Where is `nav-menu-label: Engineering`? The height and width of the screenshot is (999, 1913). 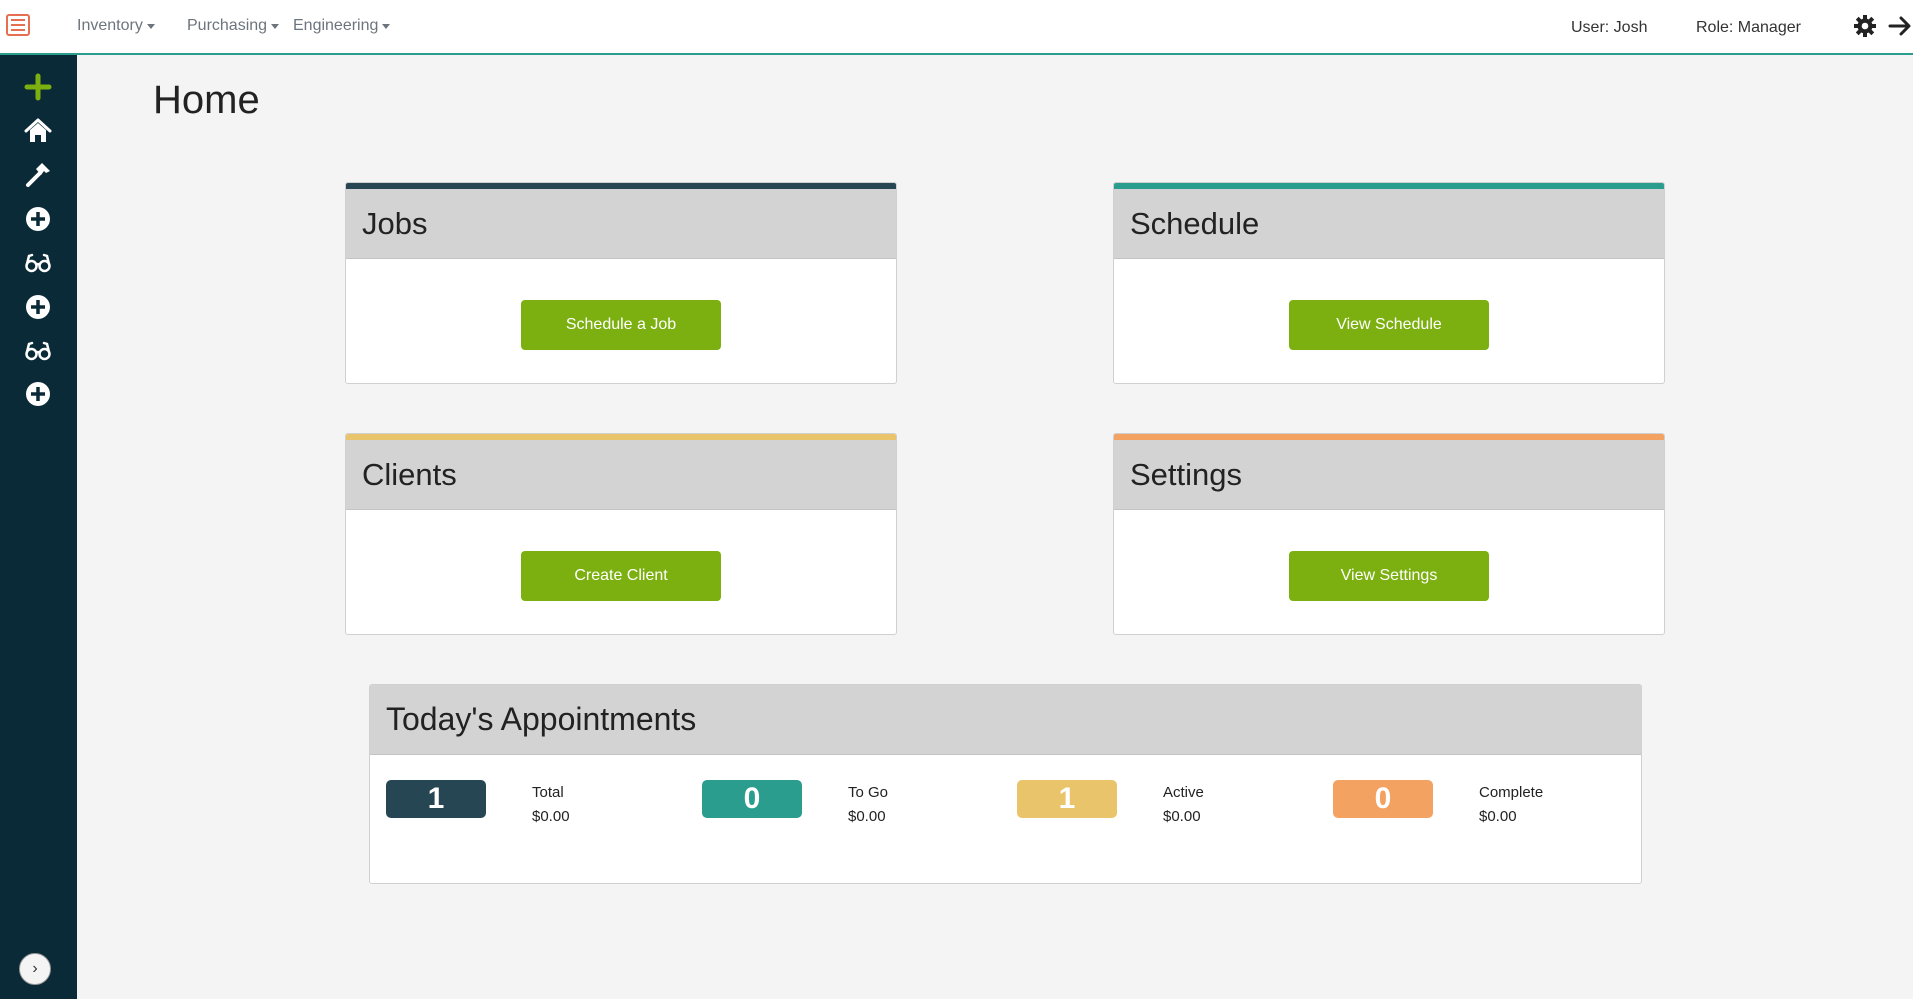
nav-menu-label: Engineering is located at coordinates (336, 25).